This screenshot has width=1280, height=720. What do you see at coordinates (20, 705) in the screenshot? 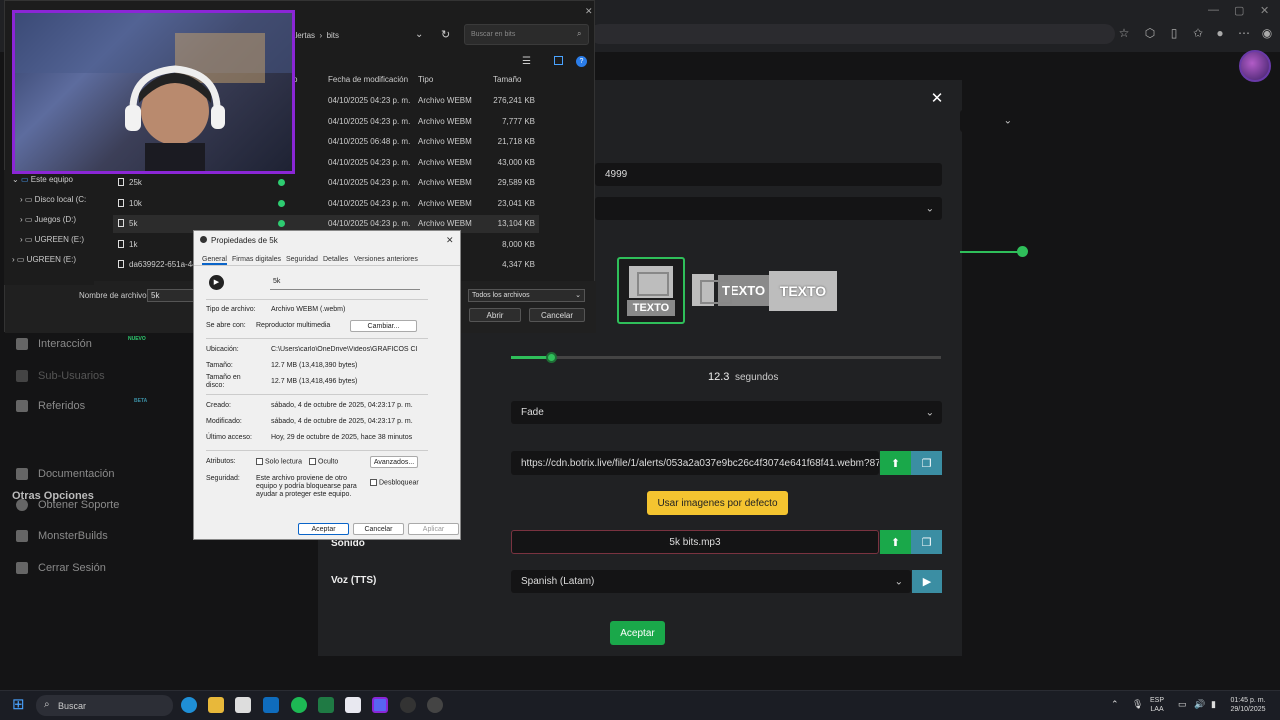
I see `windows-start-icon: ⊞` at bounding box center [20, 705].